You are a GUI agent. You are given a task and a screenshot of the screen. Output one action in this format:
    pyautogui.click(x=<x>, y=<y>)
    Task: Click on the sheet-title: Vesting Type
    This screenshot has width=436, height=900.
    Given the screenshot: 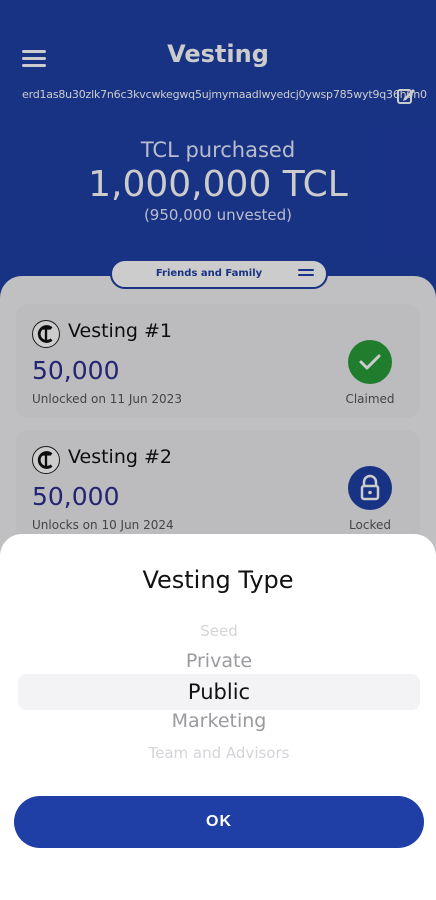 What is the action you would take?
    pyautogui.click(x=218, y=580)
    